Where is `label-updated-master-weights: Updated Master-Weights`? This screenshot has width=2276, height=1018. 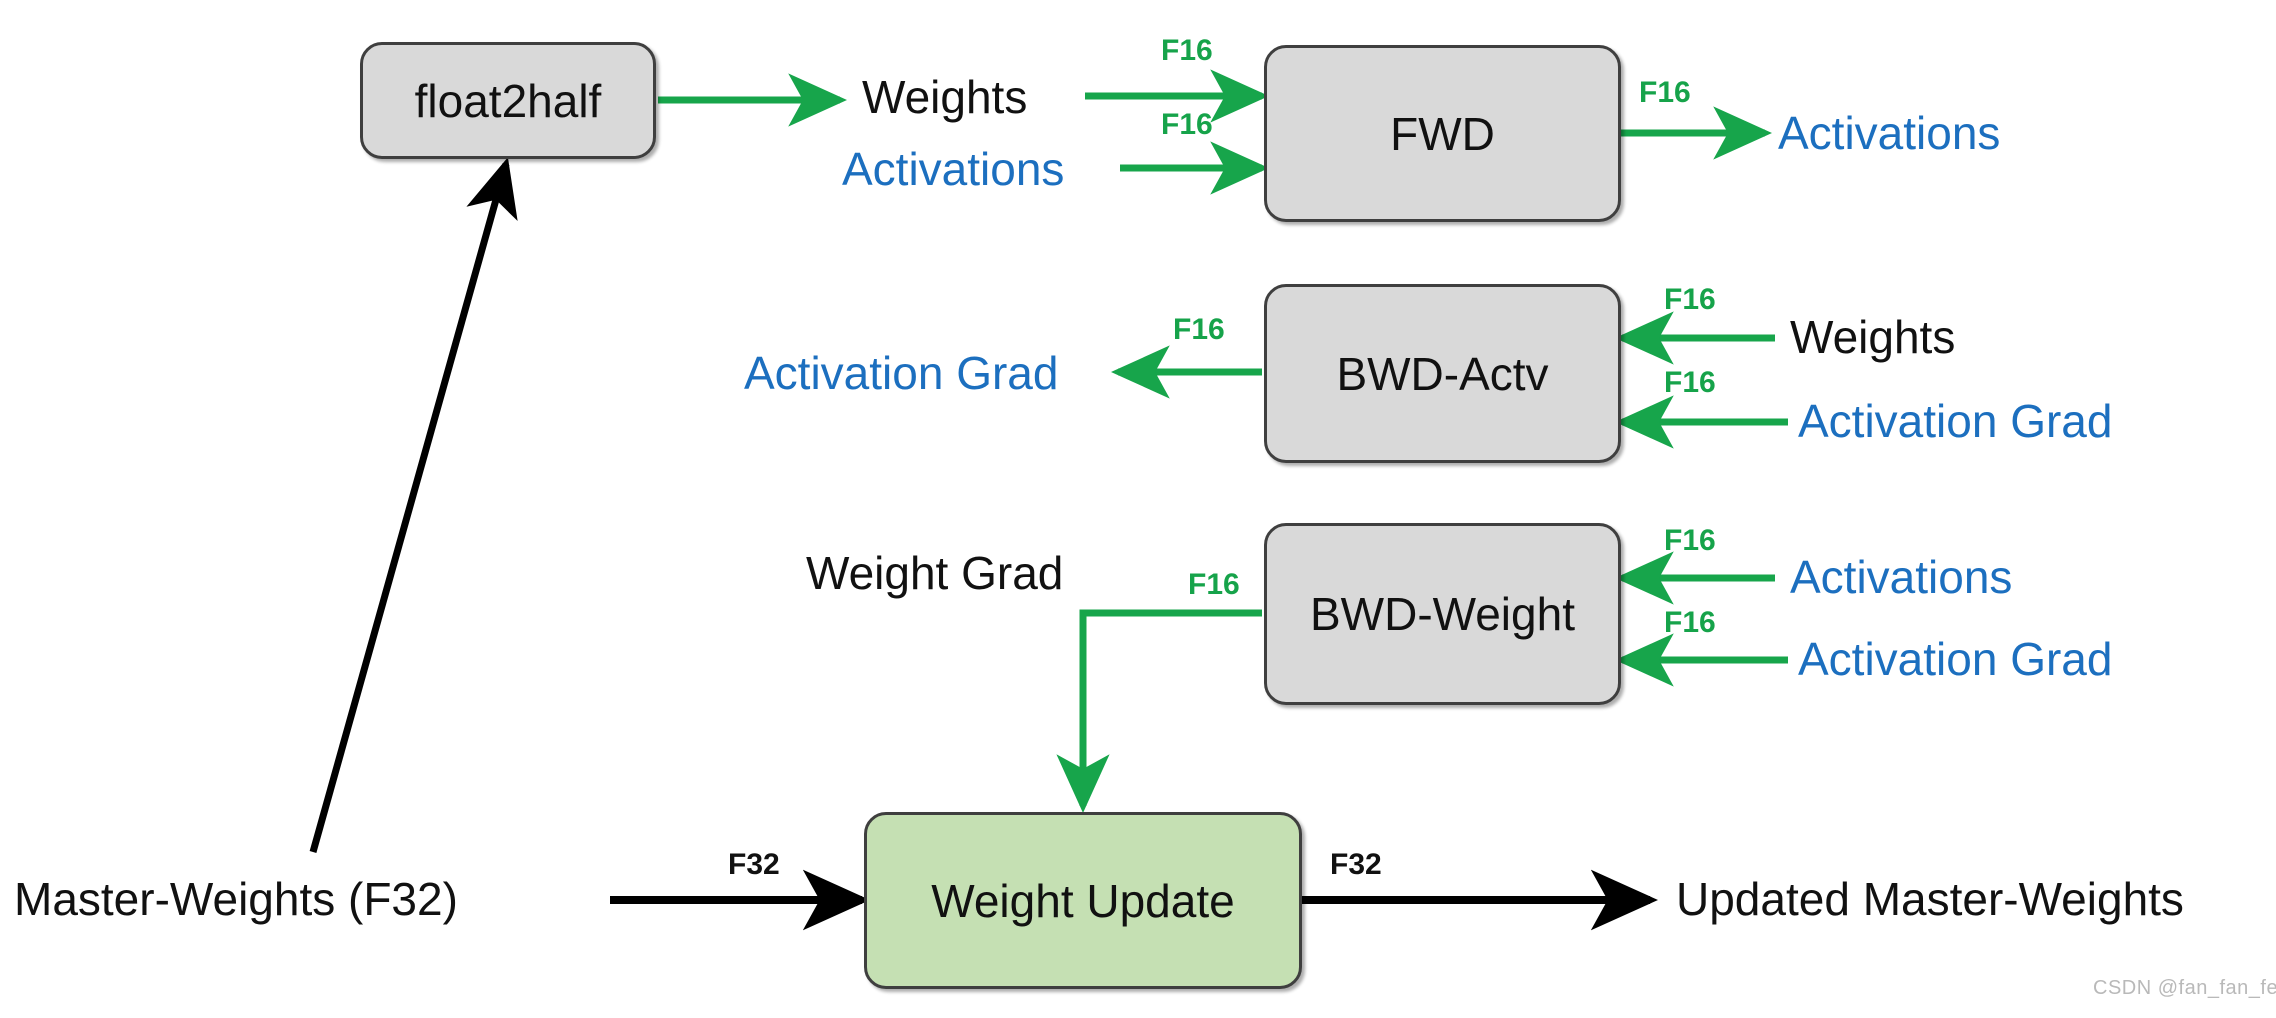
label-updated-master-weights: Updated Master-Weights is located at coordinates (1930, 899).